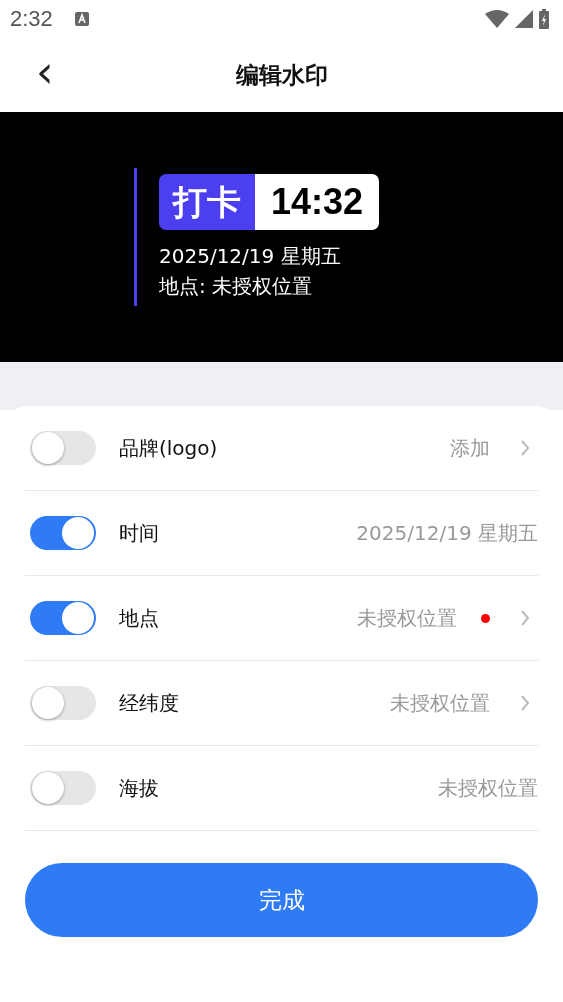  Describe the element at coordinates (281, 533) in the screenshot. I see `setting-row: 时间 2025/12/19 星期五` at that location.